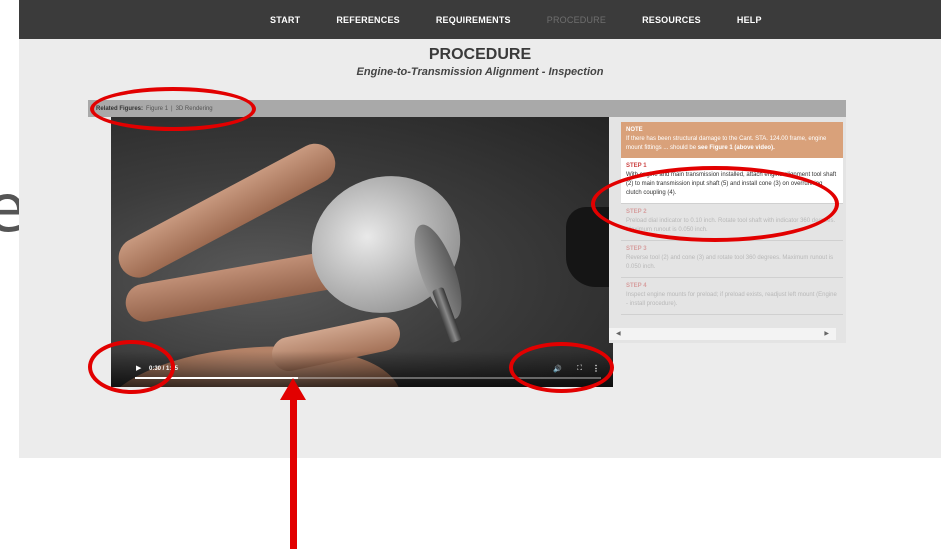  I want to click on scroll-left-icon: ◀, so click(618, 333).